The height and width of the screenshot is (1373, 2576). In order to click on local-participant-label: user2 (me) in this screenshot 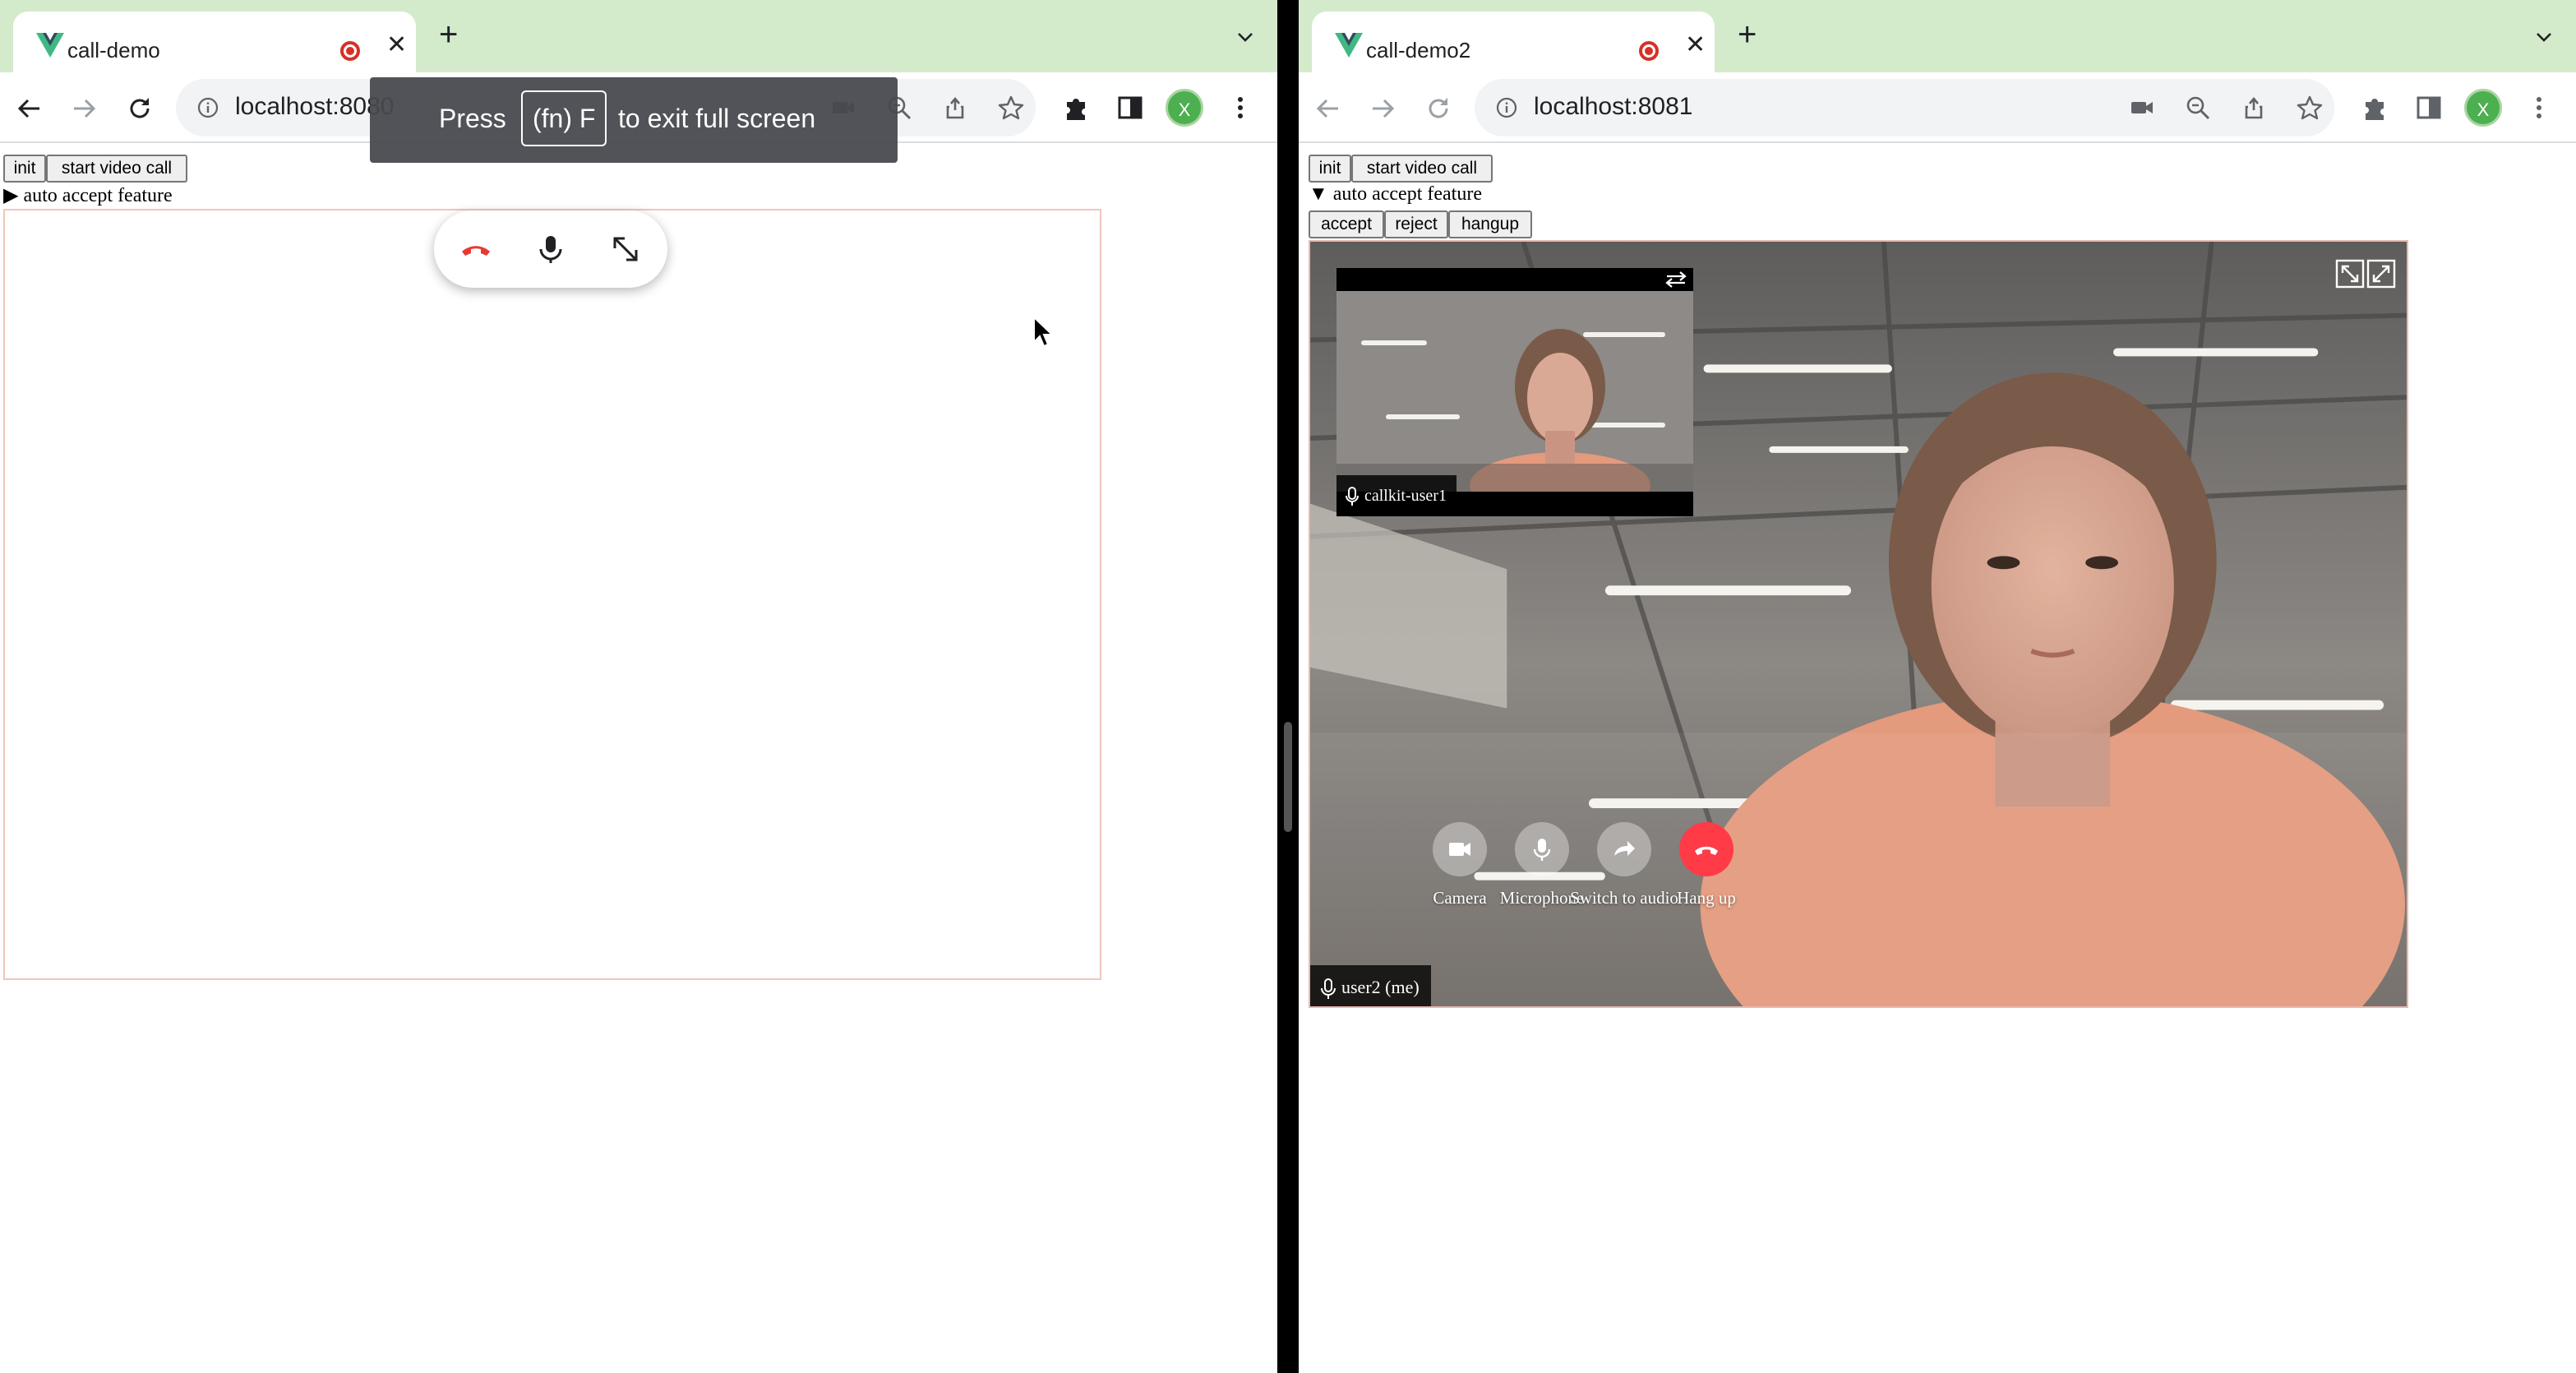, I will do `click(1370, 985)`.